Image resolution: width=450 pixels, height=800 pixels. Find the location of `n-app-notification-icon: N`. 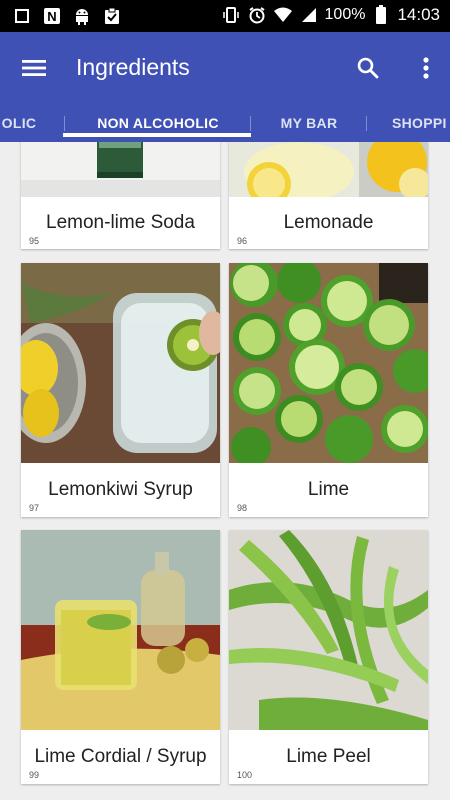

n-app-notification-icon: N is located at coordinates (52, 16).